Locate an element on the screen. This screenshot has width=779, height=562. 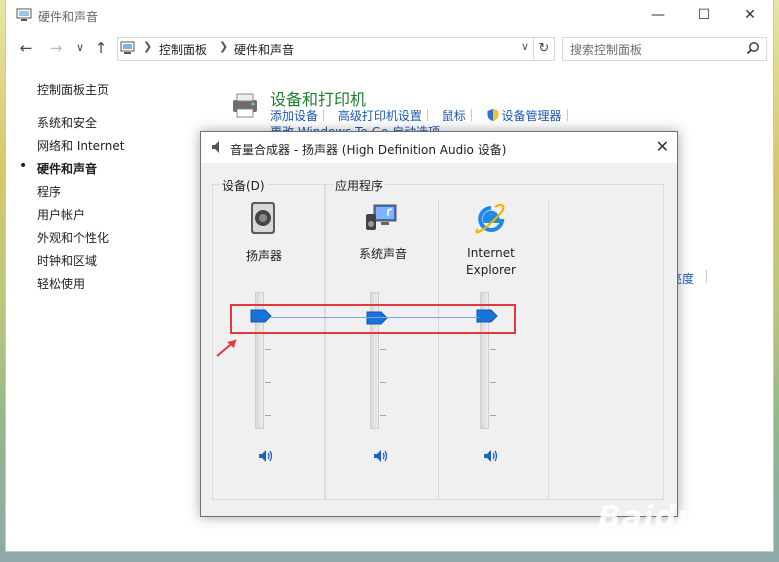
mixer-title-bar: 音量合成器 - 扬声器 (High Definition Audio 设备) ✕ is located at coordinates (439, 147).